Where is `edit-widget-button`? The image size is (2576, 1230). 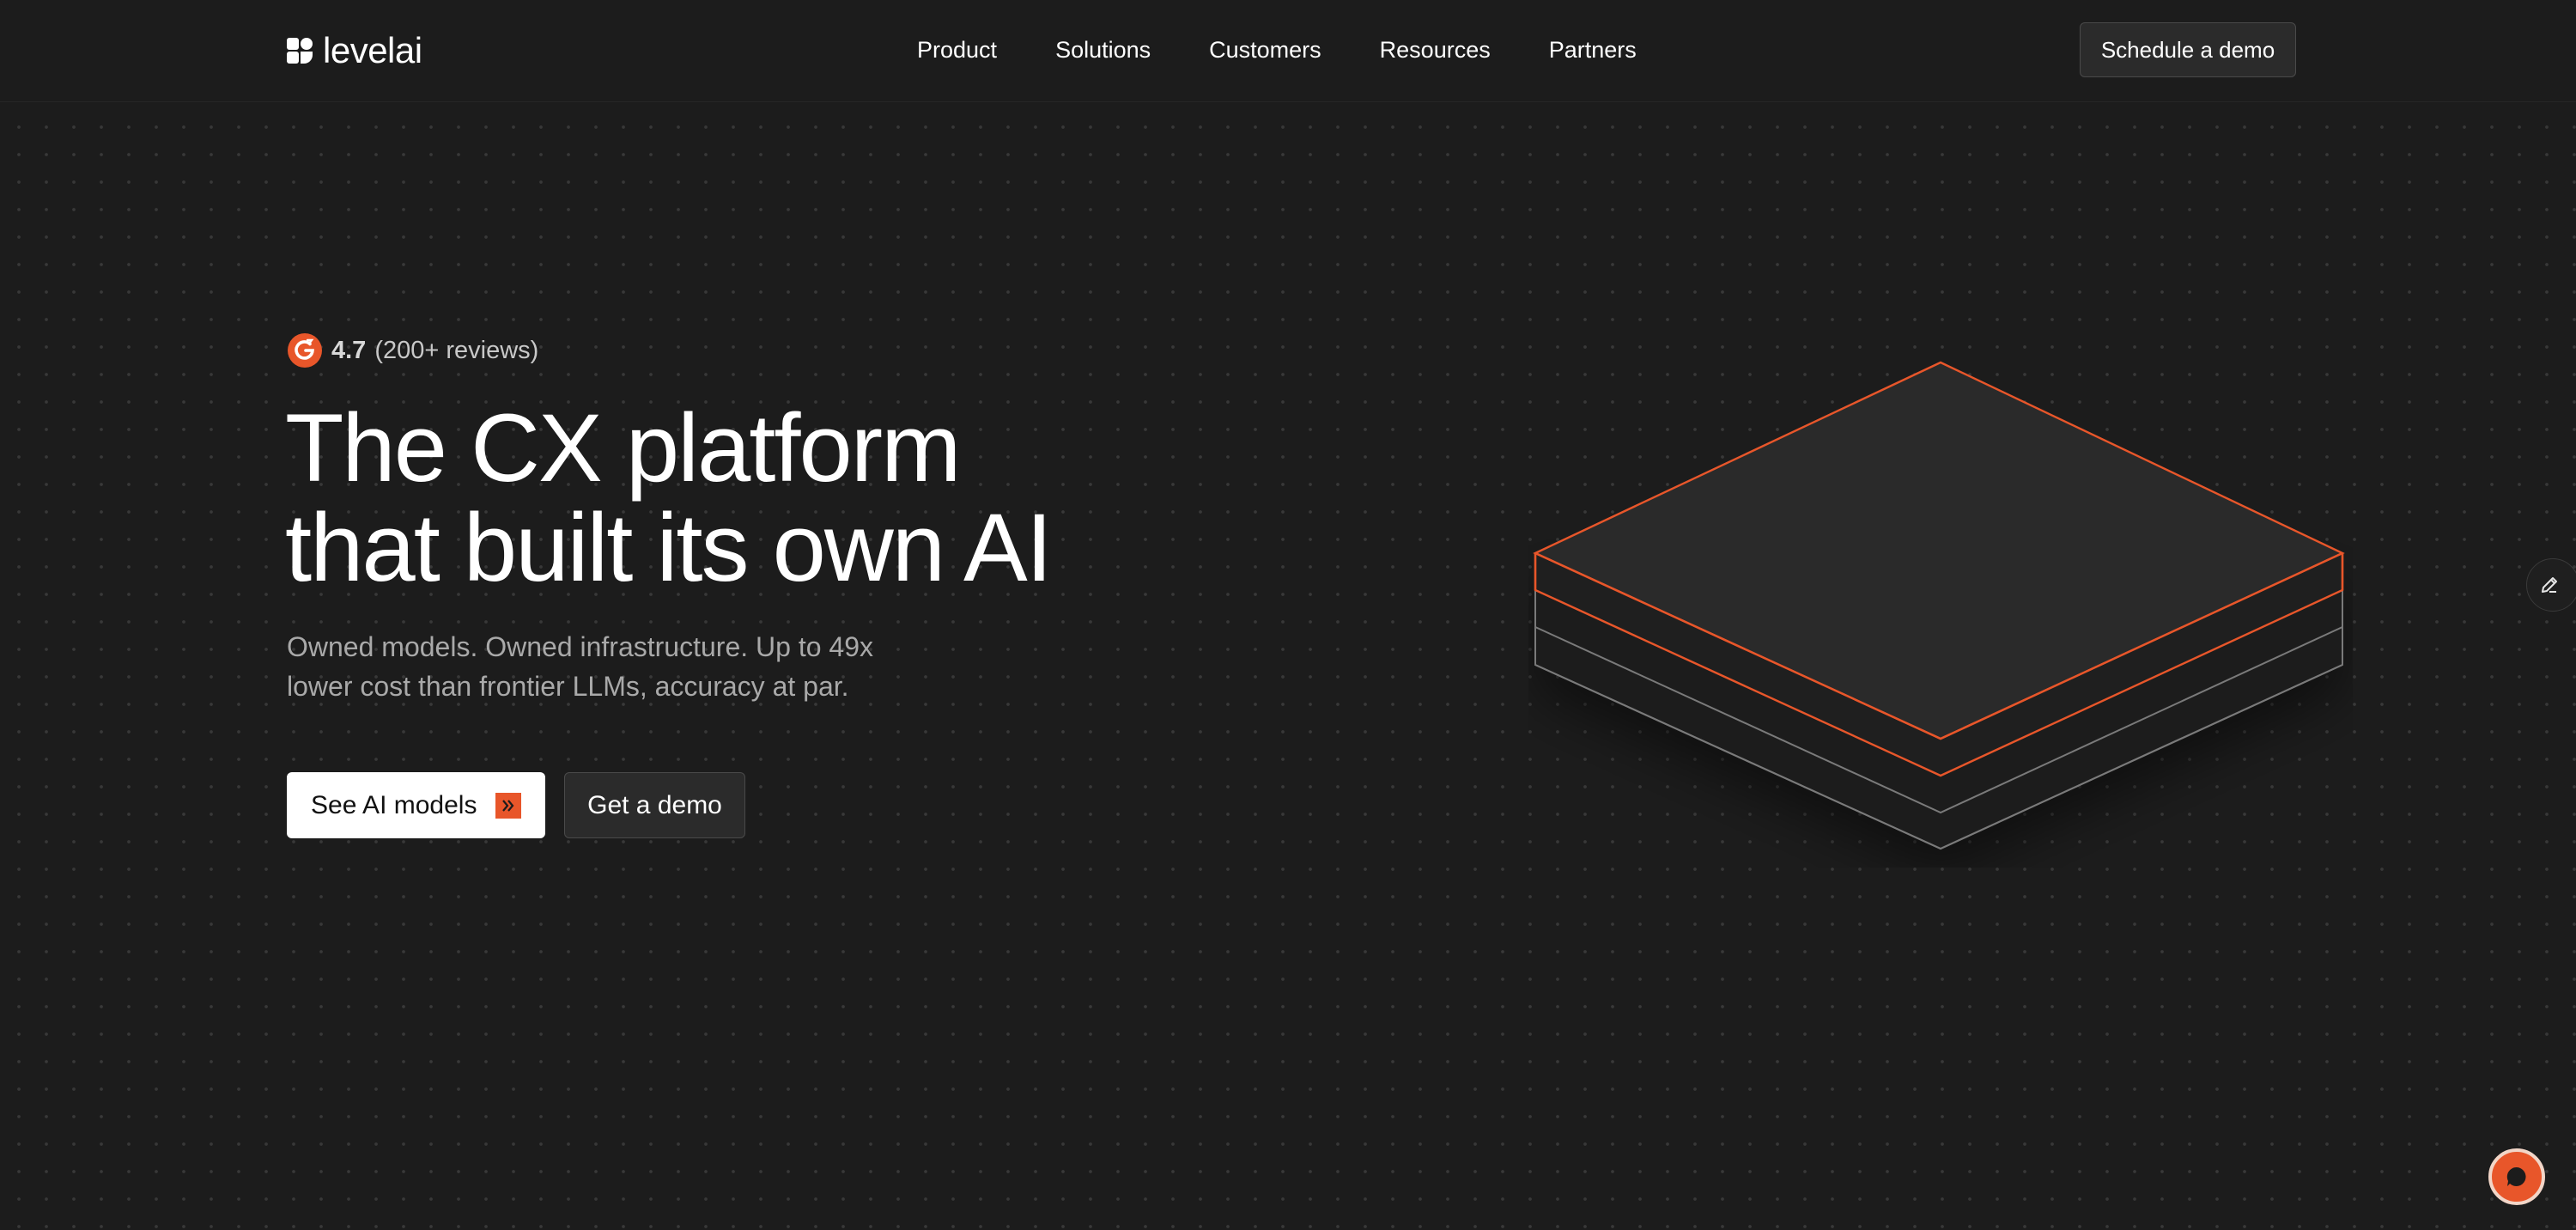 edit-widget-button is located at coordinates (2551, 585).